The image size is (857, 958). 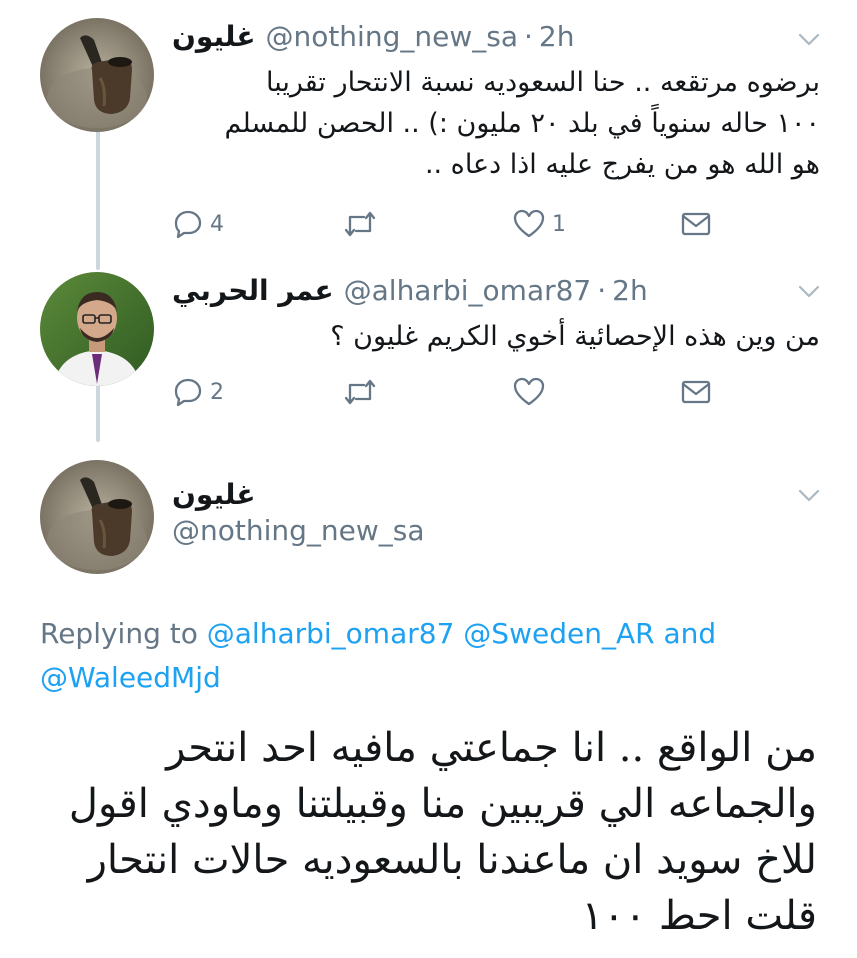 I want to click on like-button, so click(x=532, y=392).